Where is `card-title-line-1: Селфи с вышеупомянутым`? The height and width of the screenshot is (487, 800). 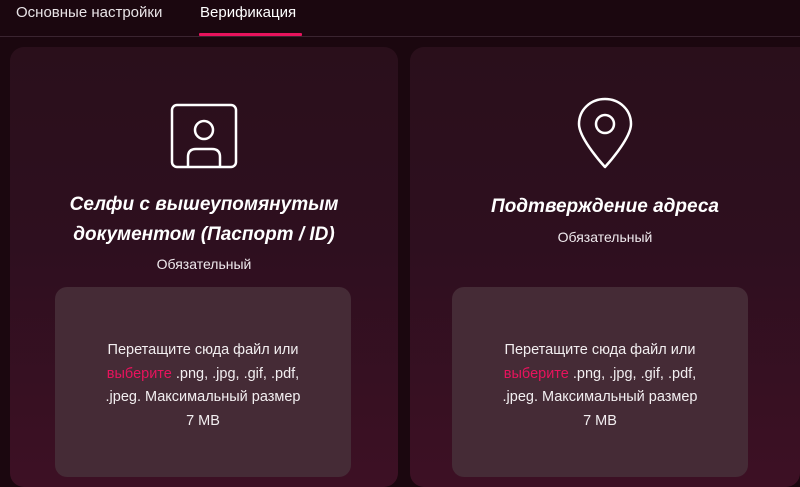 card-title-line-1: Селфи с вышеупомянутым is located at coordinates (204, 204).